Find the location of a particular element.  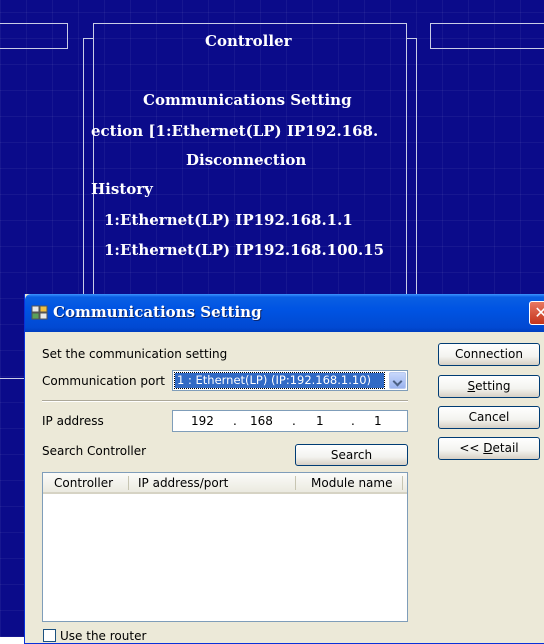

app-icon is located at coordinates (39, 312).